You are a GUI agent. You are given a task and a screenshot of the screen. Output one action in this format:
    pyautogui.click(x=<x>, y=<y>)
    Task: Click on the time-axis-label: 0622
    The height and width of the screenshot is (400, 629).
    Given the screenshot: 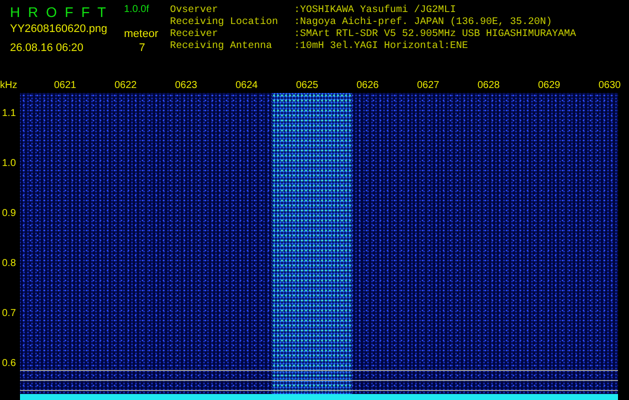 What is the action you would take?
    pyautogui.click(x=125, y=85)
    